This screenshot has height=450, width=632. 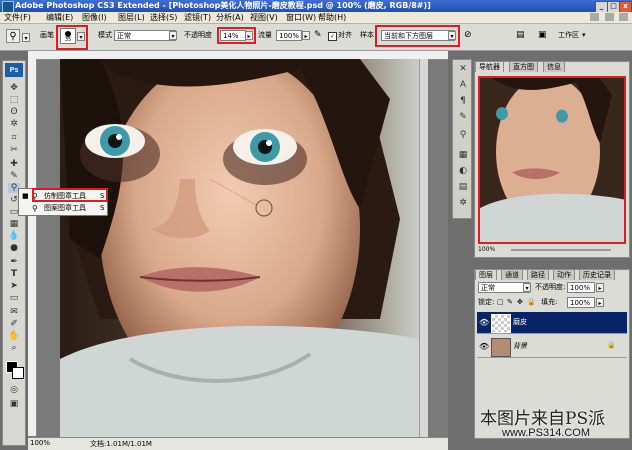 I want to click on status-bar: 100% 文档:1.01M/1.01M, so click(x=238, y=443).